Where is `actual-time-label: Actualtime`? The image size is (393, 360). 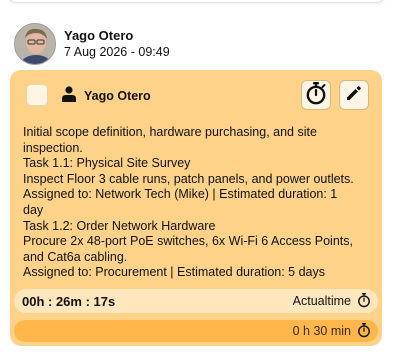
actual-time-label: Actualtime is located at coordinates (321, 301).